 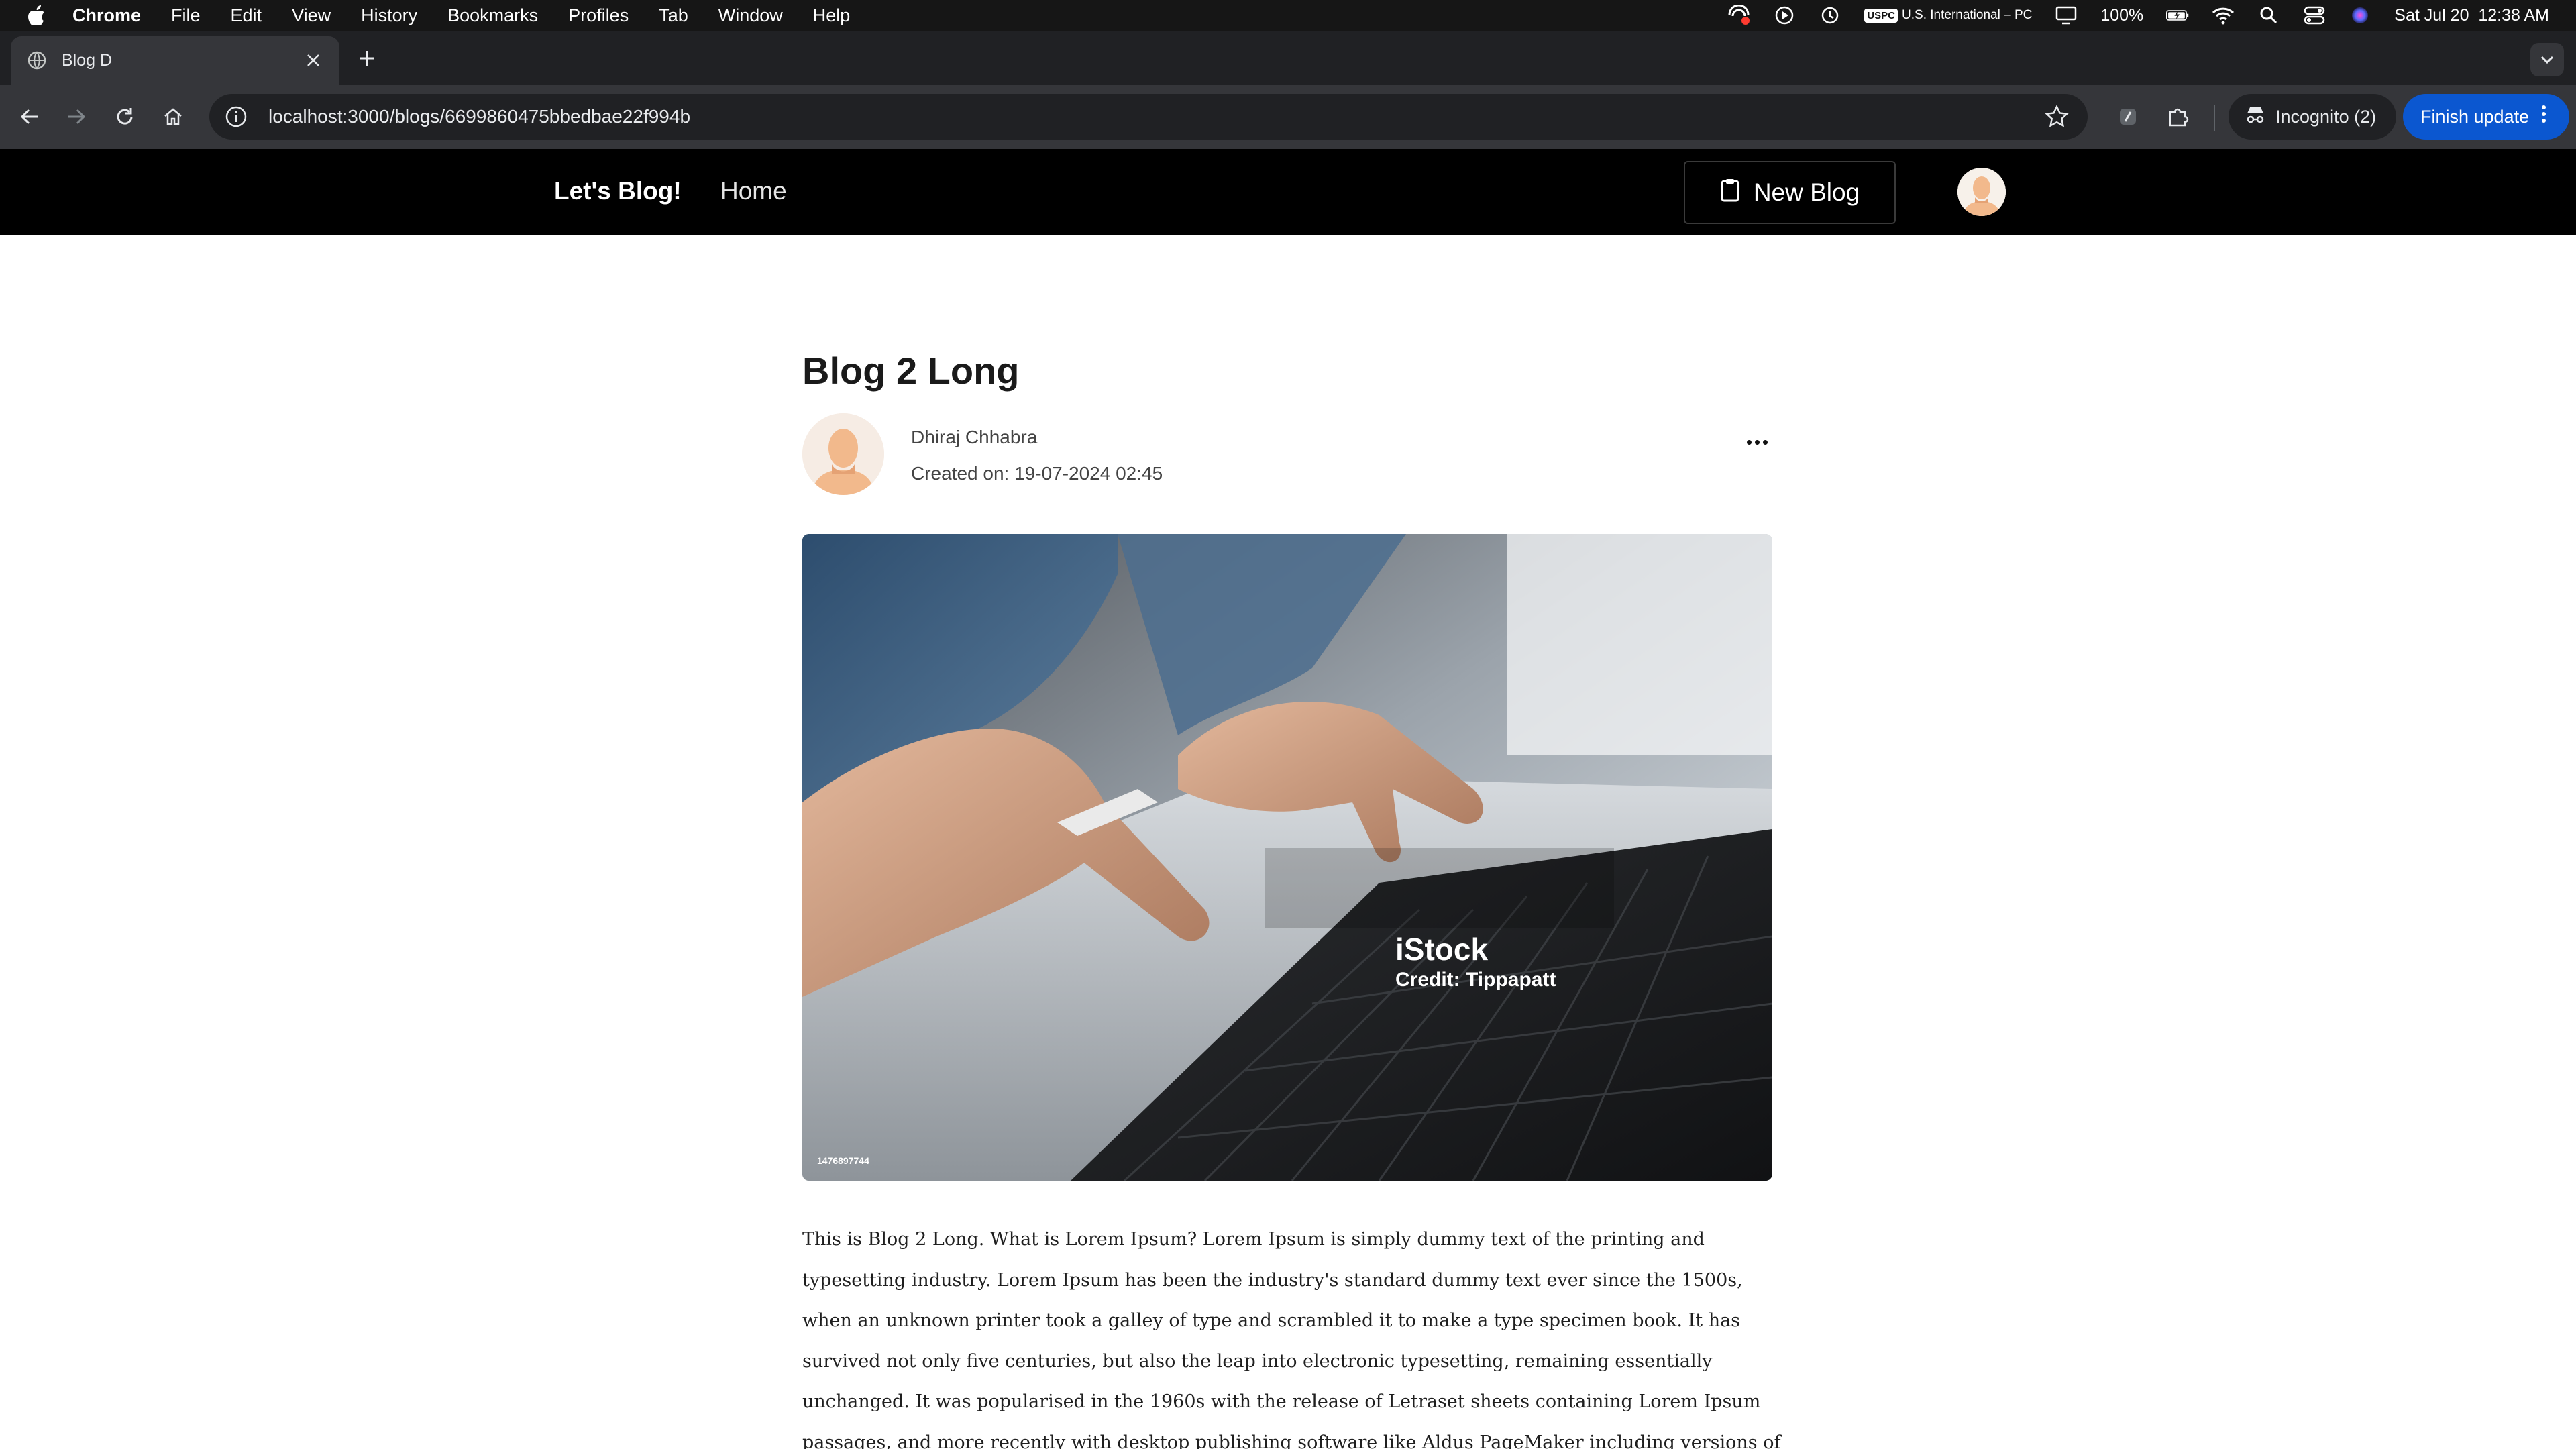 I want to click on finish-update-button: Finish update, so click(x=2486, y=117).